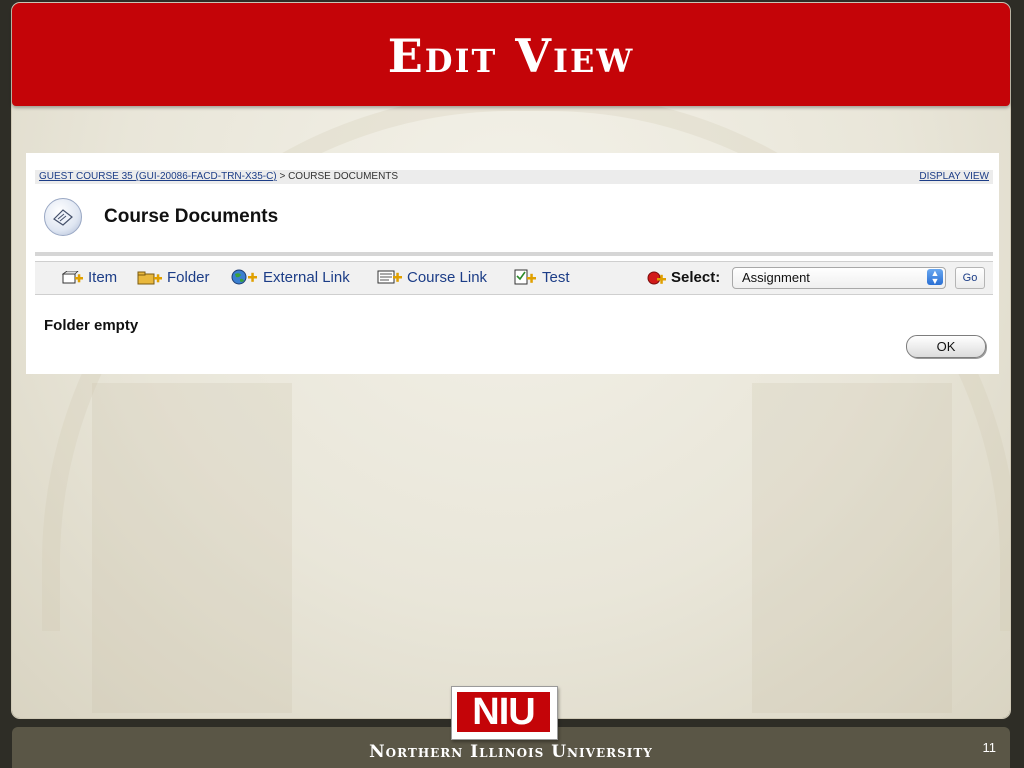 The height and width of the screenshot is (768, 1024). What do you see at coordinates (657, 279) in the screenshot?
I see `select-add-icon` at bounding box center [657, 279].